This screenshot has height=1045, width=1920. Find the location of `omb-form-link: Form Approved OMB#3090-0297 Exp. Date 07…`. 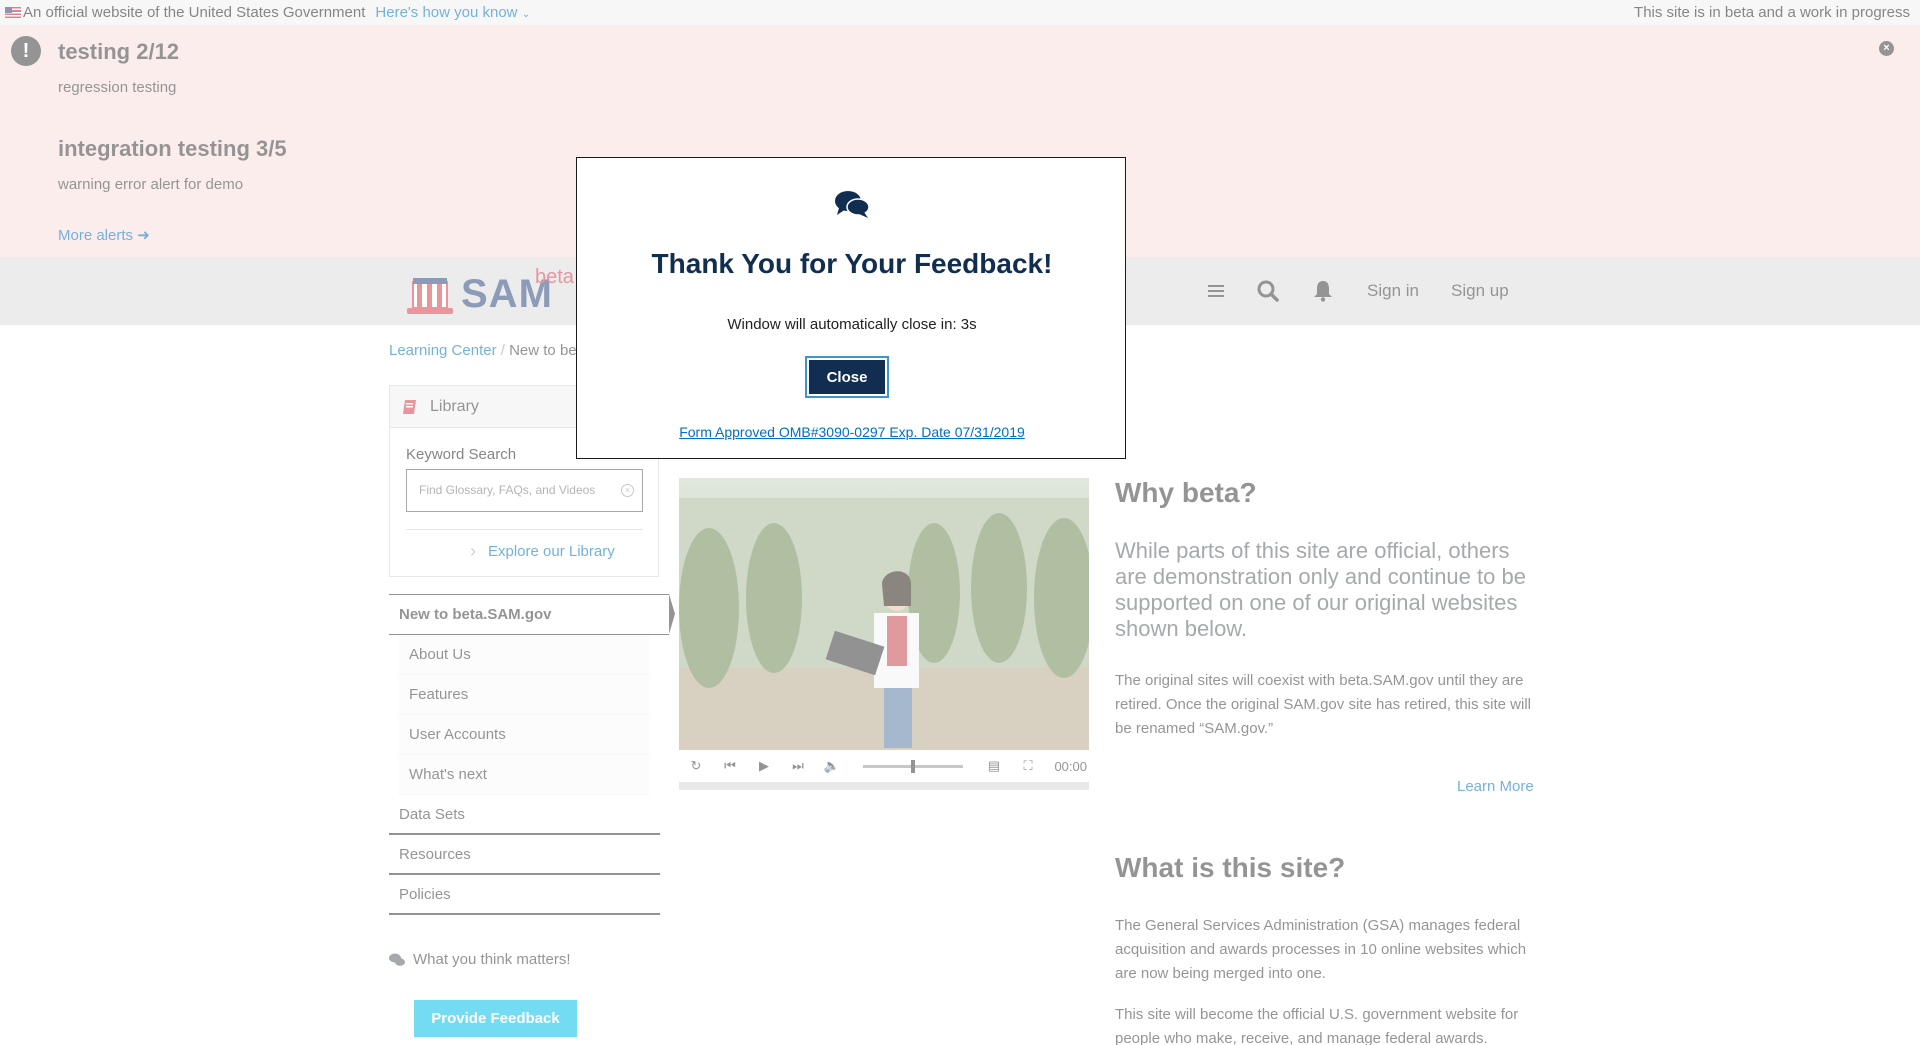

omb-form-link: Form Approved OMB#3090-0297 Exp. Date 07… is located at coordinates (852, 432).